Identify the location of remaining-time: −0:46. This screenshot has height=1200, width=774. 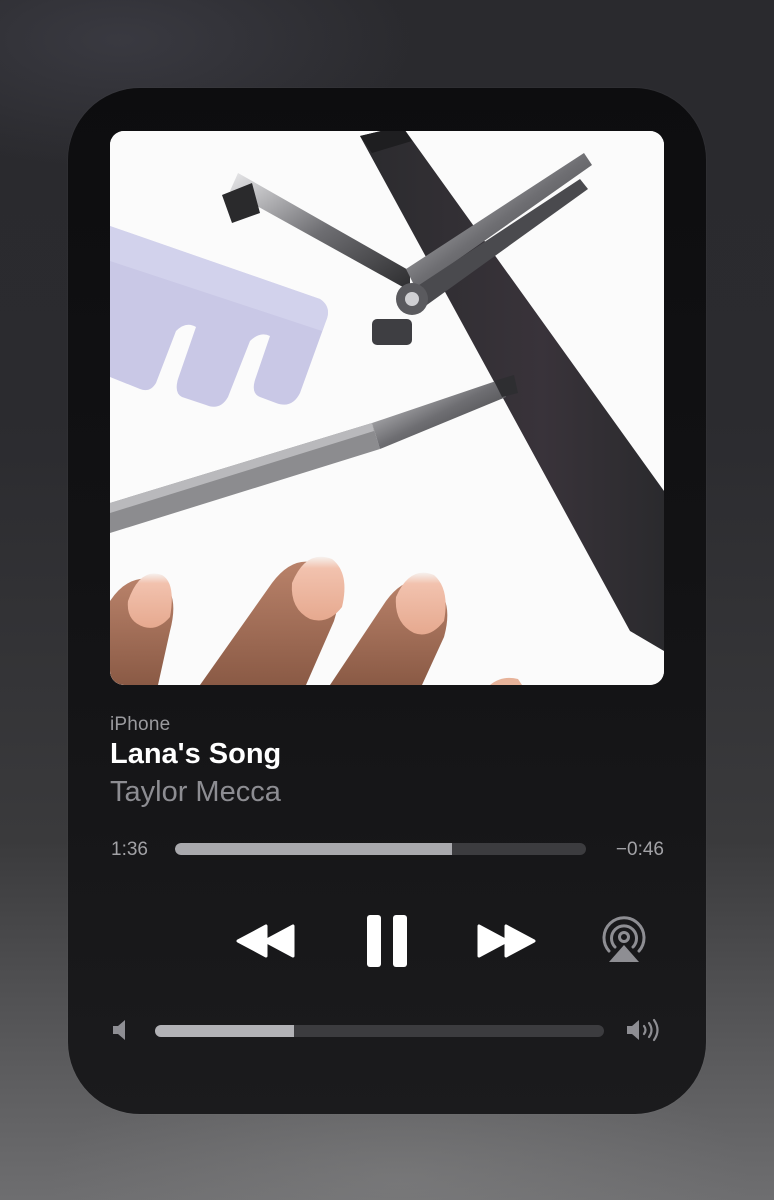
(639, 849).